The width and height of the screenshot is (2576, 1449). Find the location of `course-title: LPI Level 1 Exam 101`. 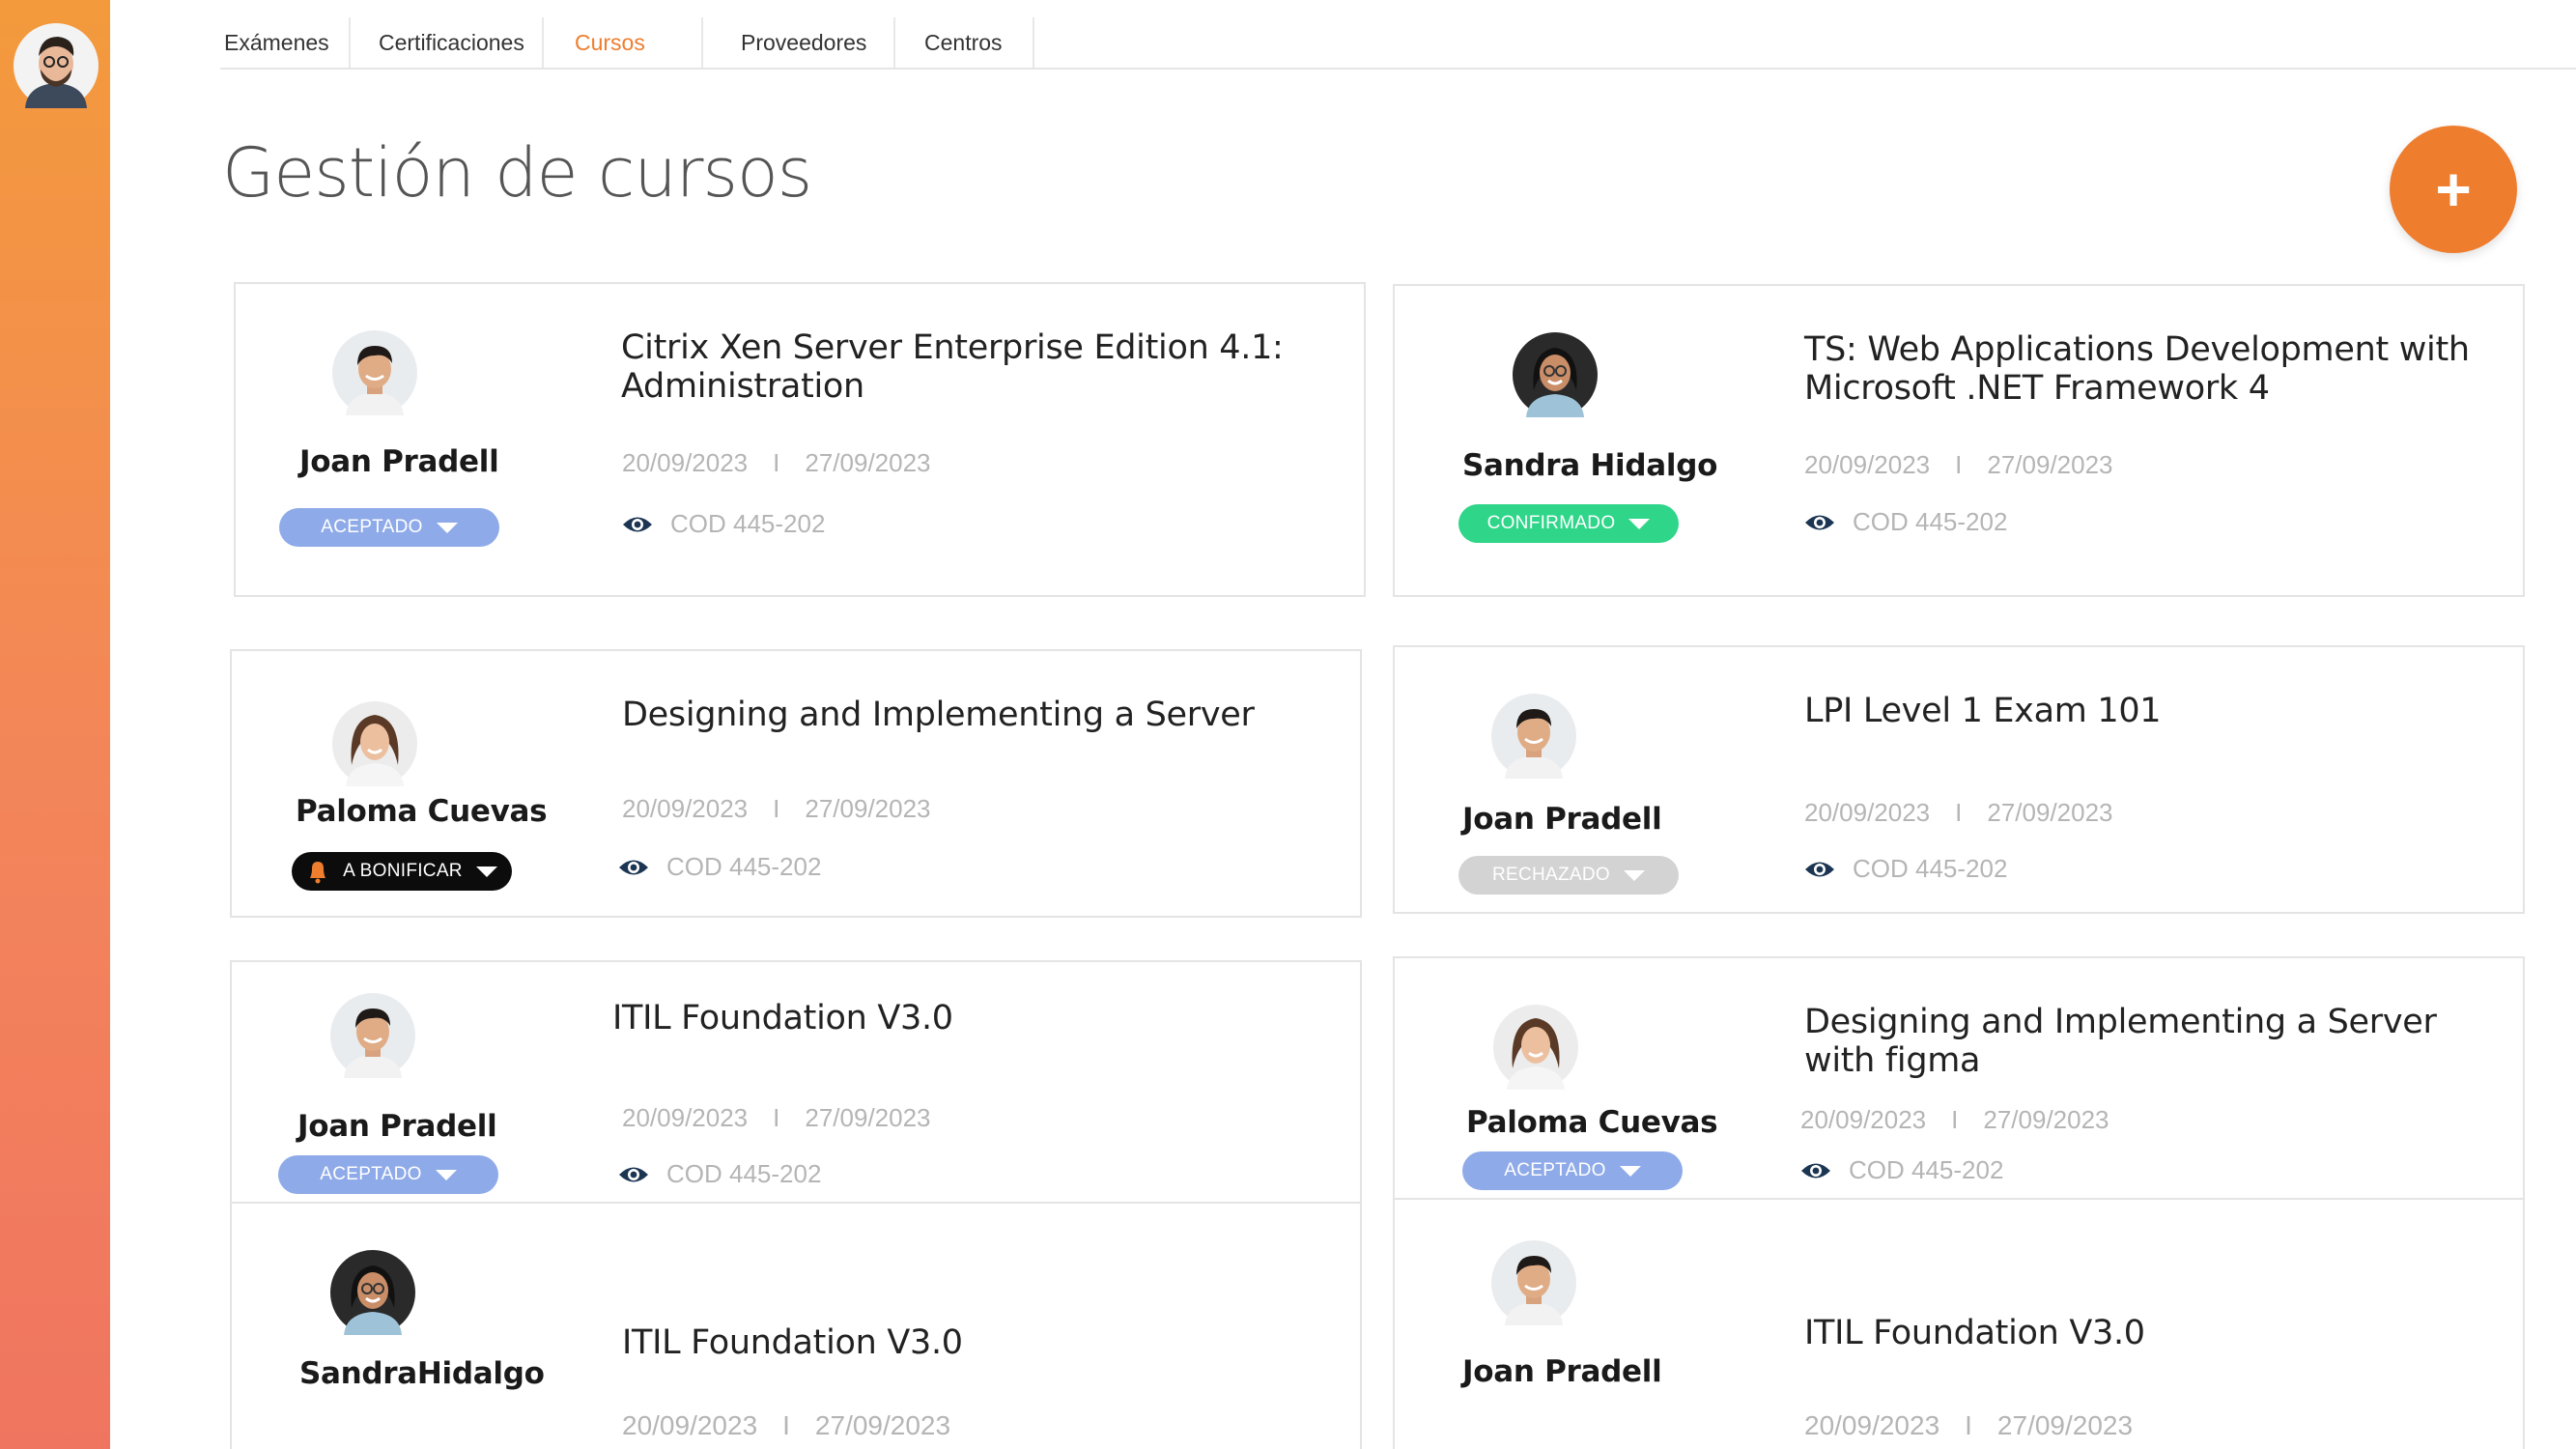

course-title: LPI Level 1 Exam 101 is located at coordinates (1983, 711).